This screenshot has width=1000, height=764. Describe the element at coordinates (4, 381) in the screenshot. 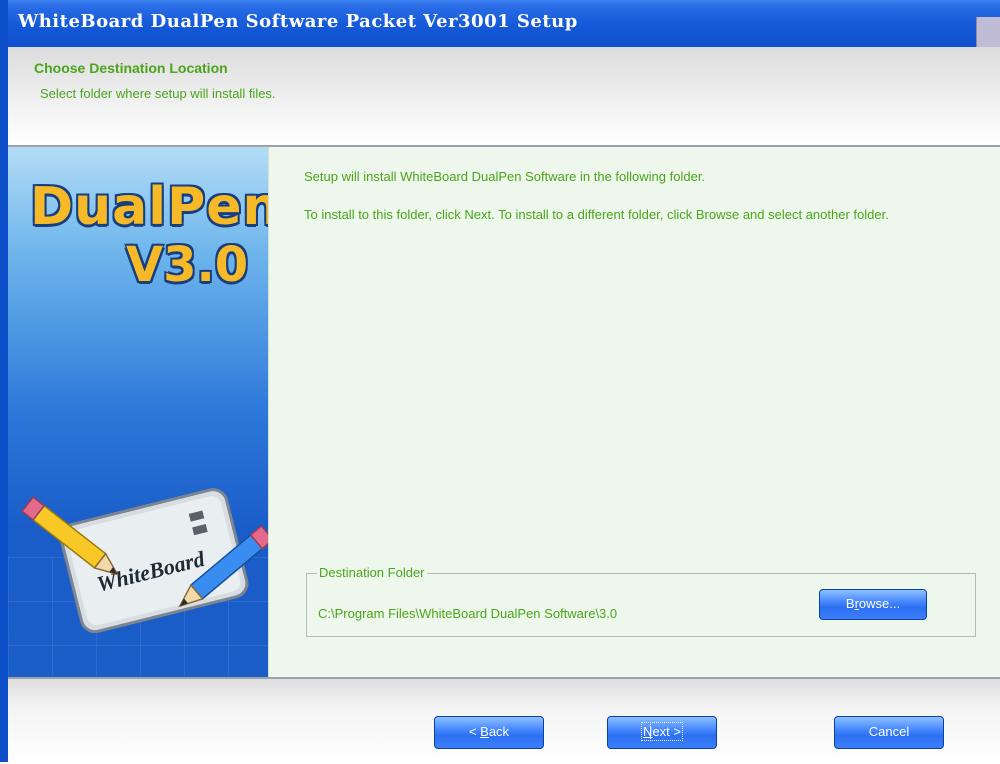

I see `window-left-border` at that location.